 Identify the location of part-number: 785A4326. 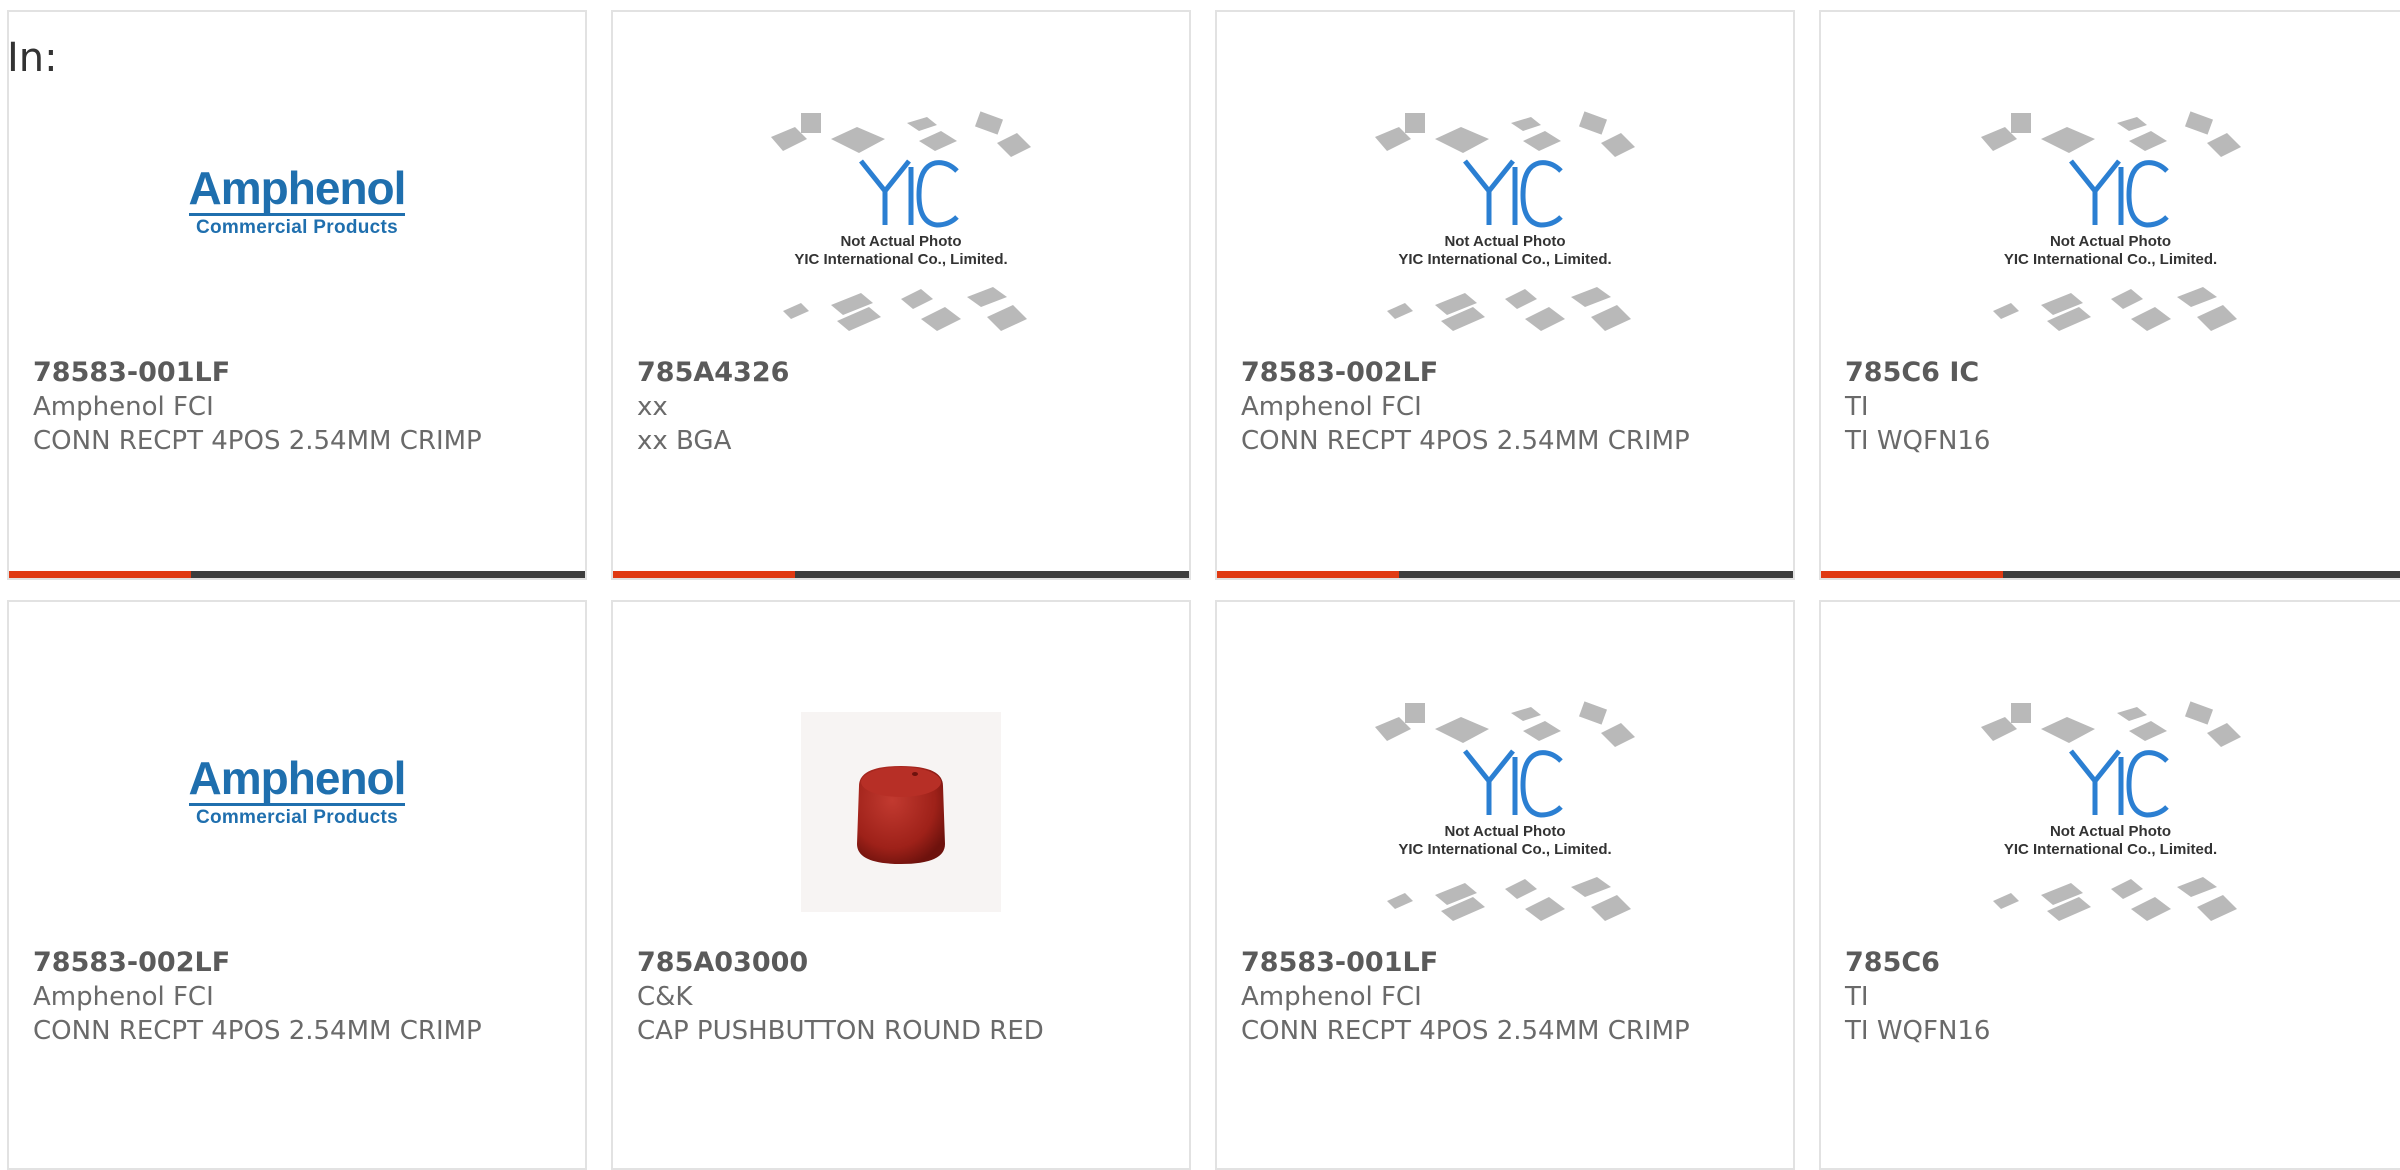
(905, 373).